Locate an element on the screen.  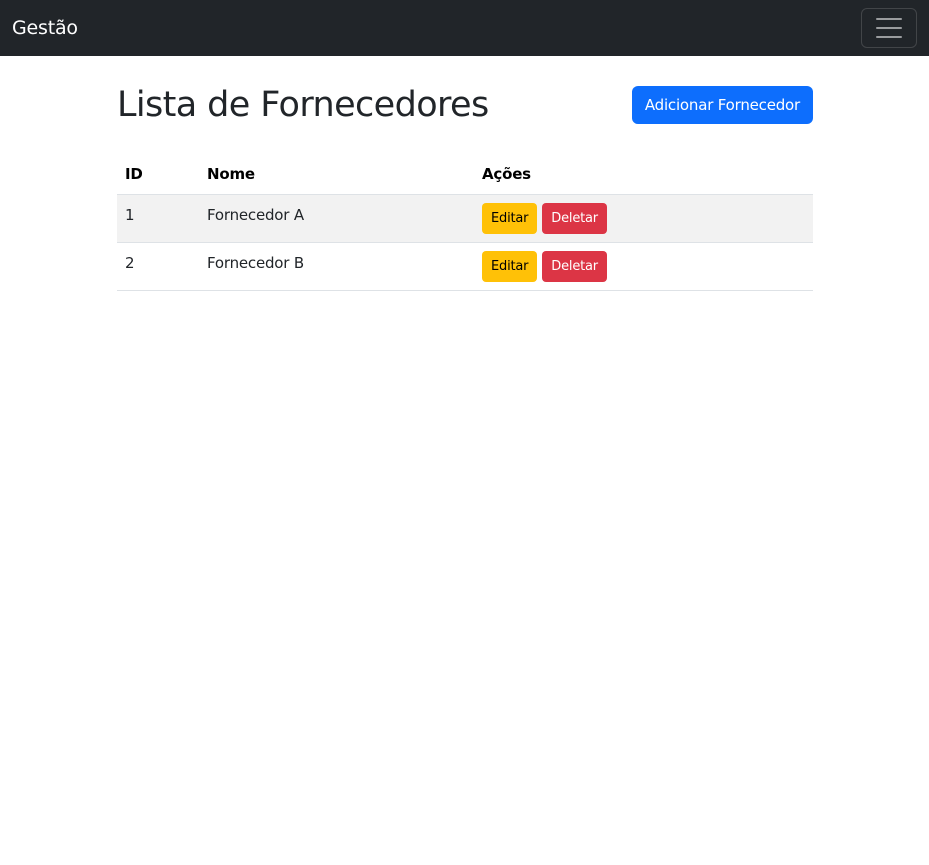
table-row: 2 Fornecedor B Editar Deletar is located at coordinates (465, 266).